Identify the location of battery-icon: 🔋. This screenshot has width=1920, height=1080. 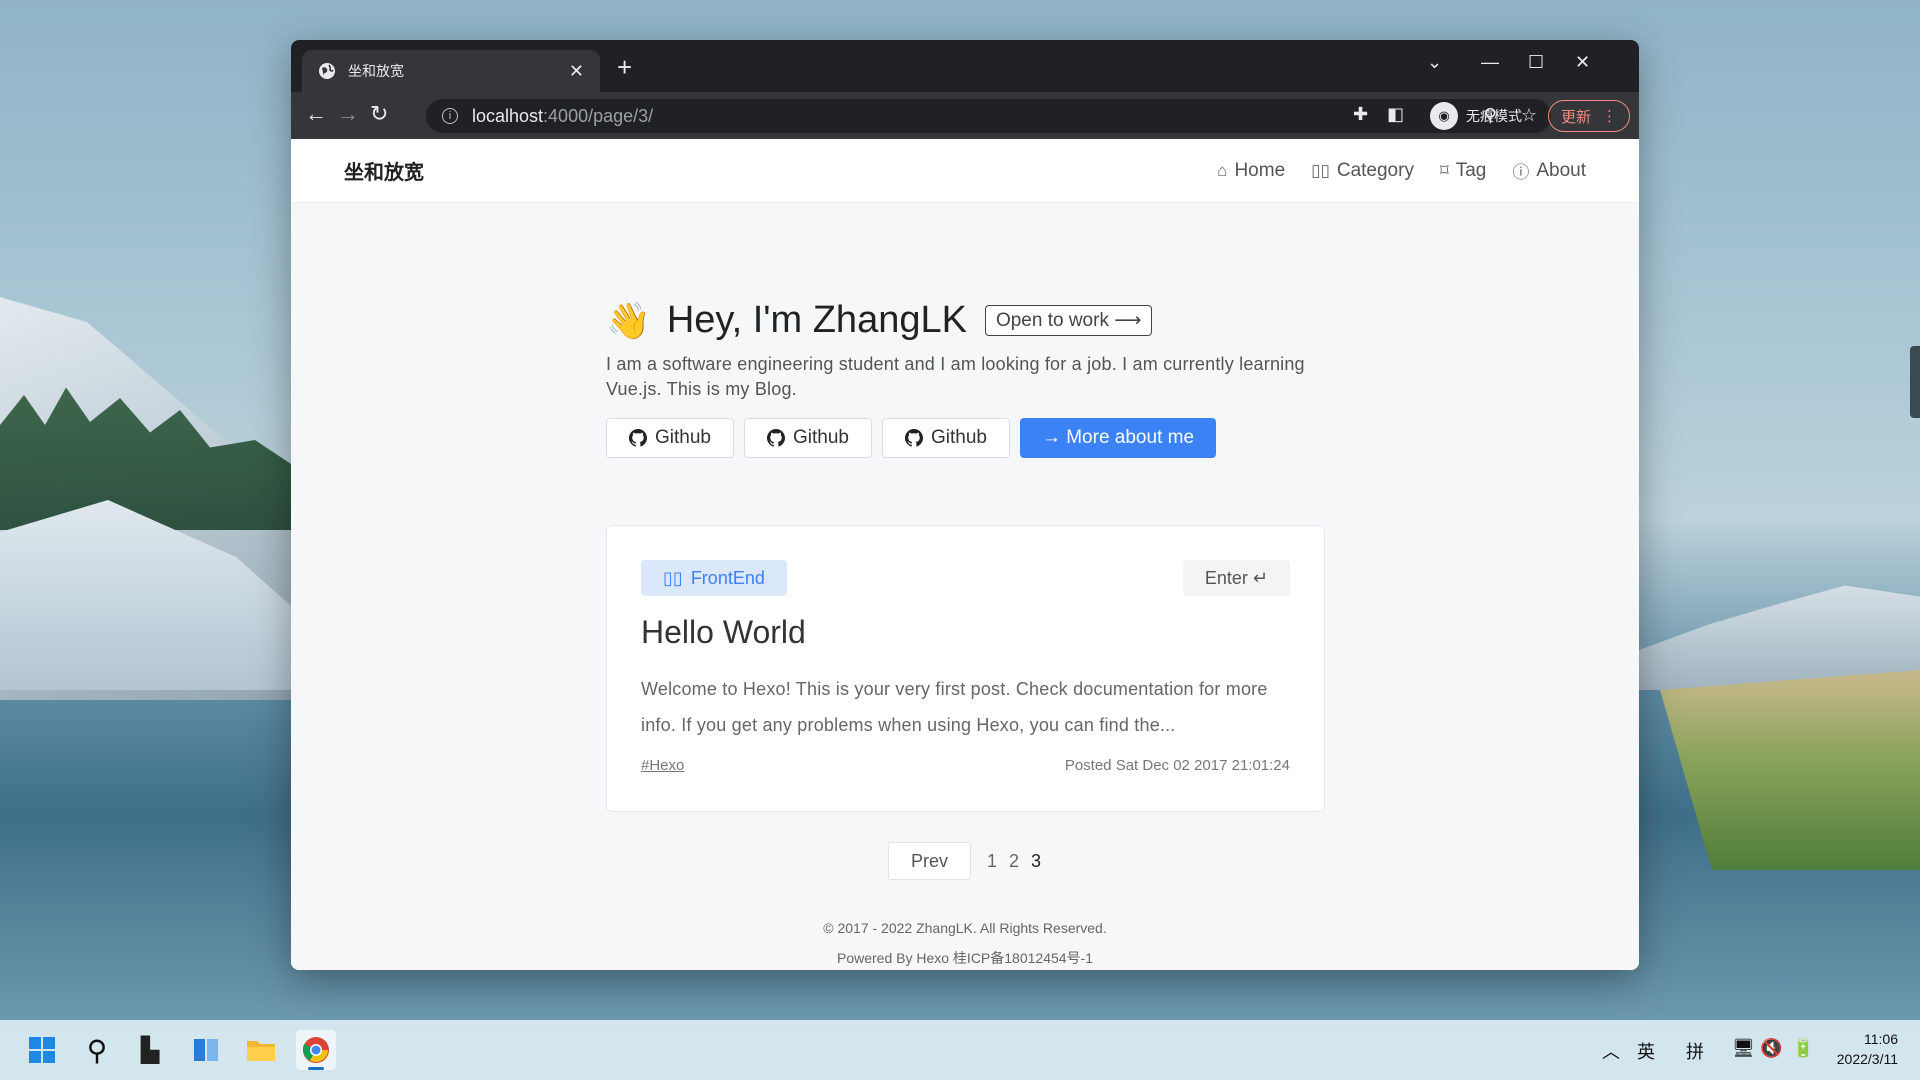
(1803, 1048).